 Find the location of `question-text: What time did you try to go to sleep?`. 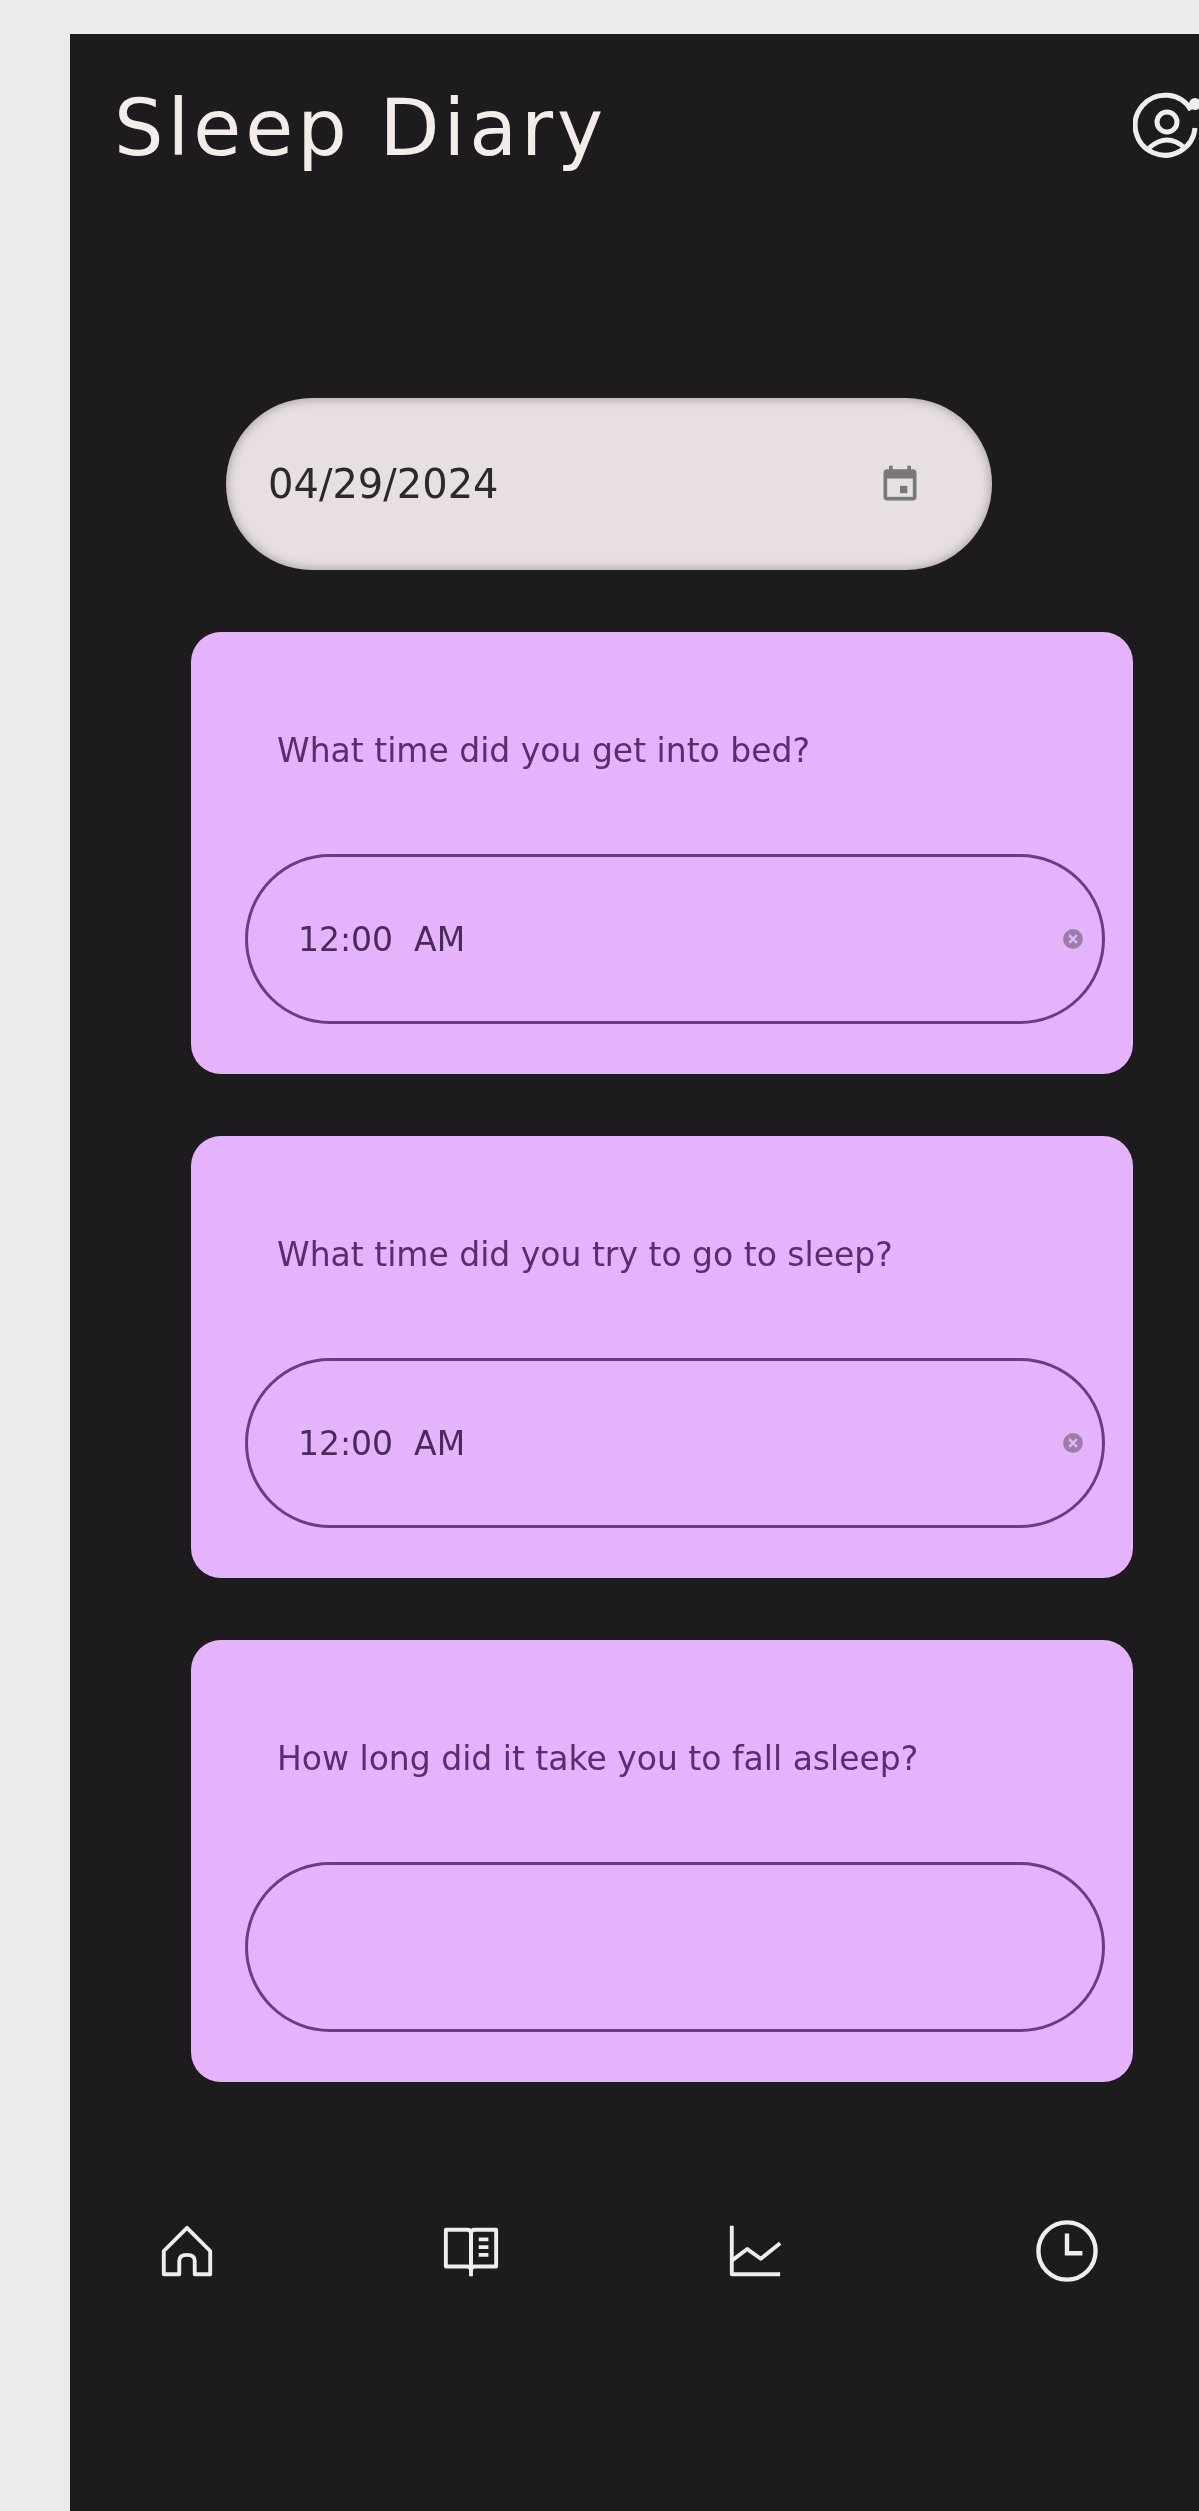

question-text: What time did you try to go to sleep? is located at coordinates (585, 1255).